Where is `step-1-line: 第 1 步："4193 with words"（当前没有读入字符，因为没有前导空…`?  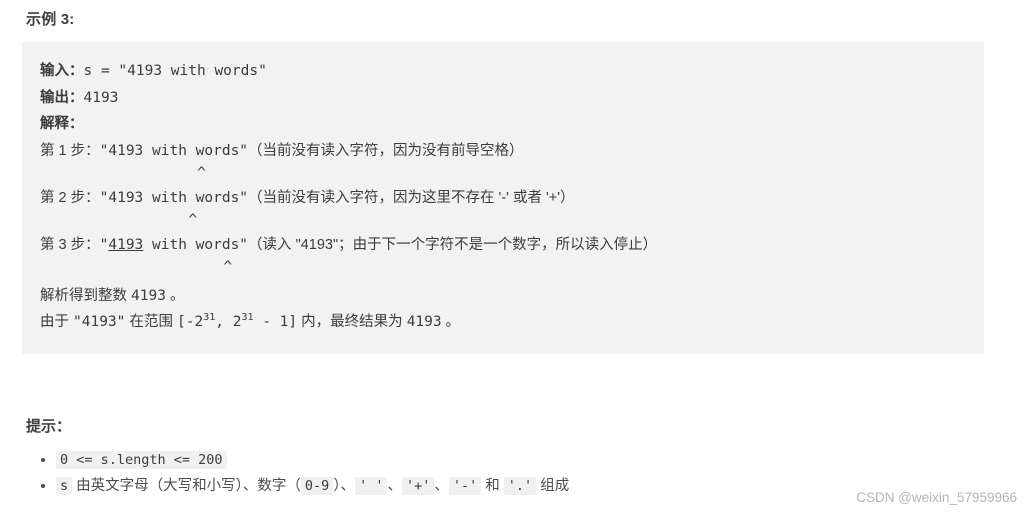
step-1-line: 第 1 步："4193 with words"（当前没有读入字符，因为没有前导空… is located at coordinates (502, 150).